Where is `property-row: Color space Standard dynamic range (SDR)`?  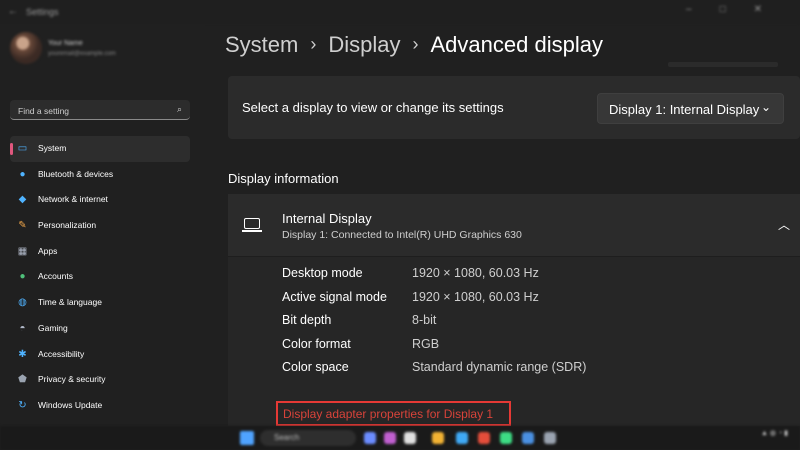
property-row: Color space Standard dynamic range (SDR) is located at coordinates (532, 372).